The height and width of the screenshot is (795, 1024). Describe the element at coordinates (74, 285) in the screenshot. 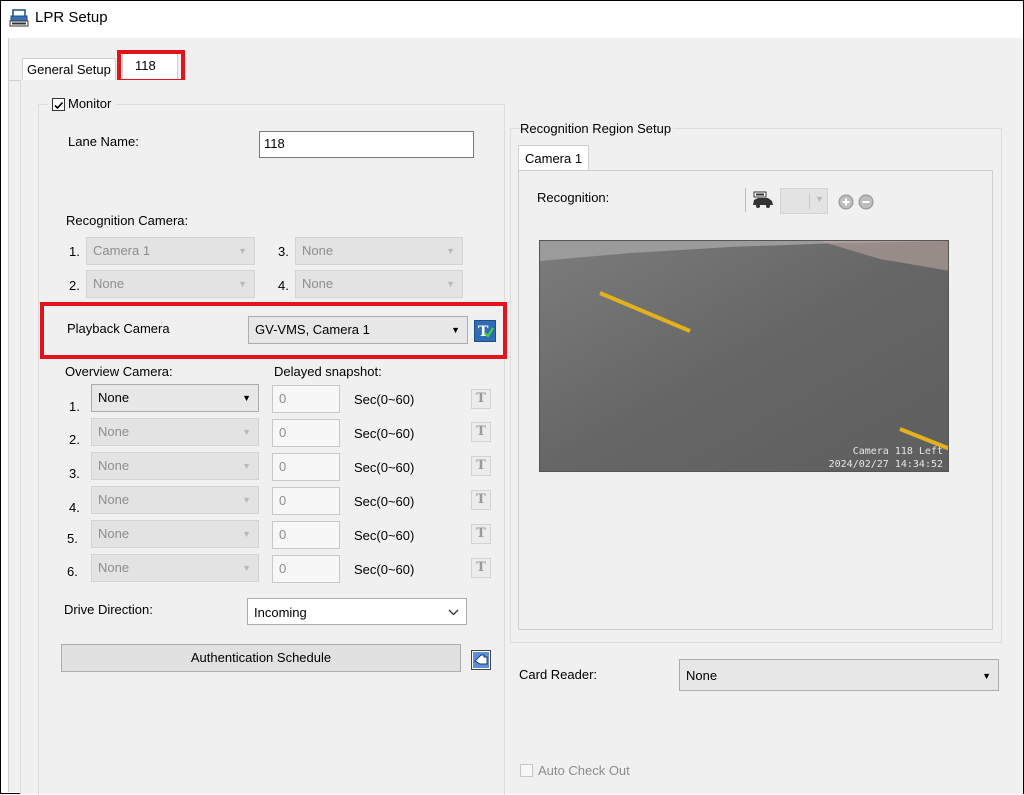

I see `recog-slot-2-num: 2.` at that location.